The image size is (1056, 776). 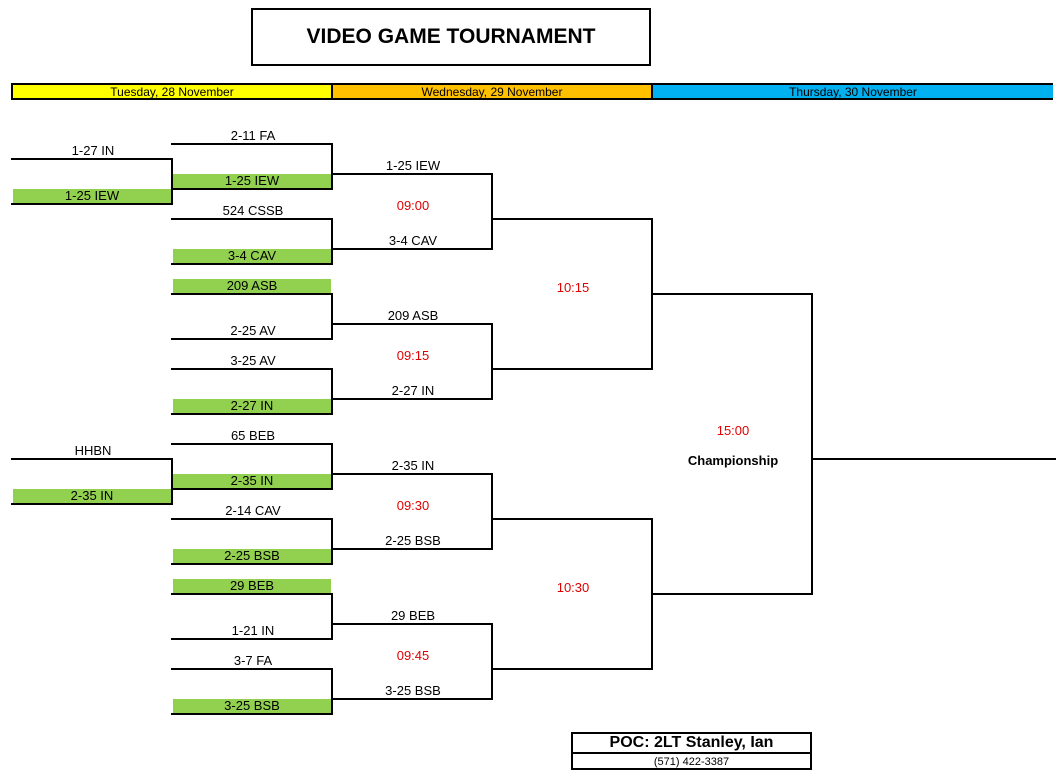 I want to click on round1-team: 2-11 FA, so click(x=253, y=135).